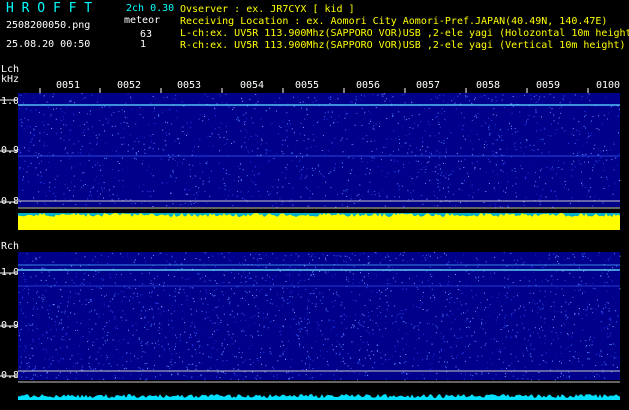 Image resolution: width=629 pixels, height=410 pixels. I want to click on time-ticks, so click(314, 90).